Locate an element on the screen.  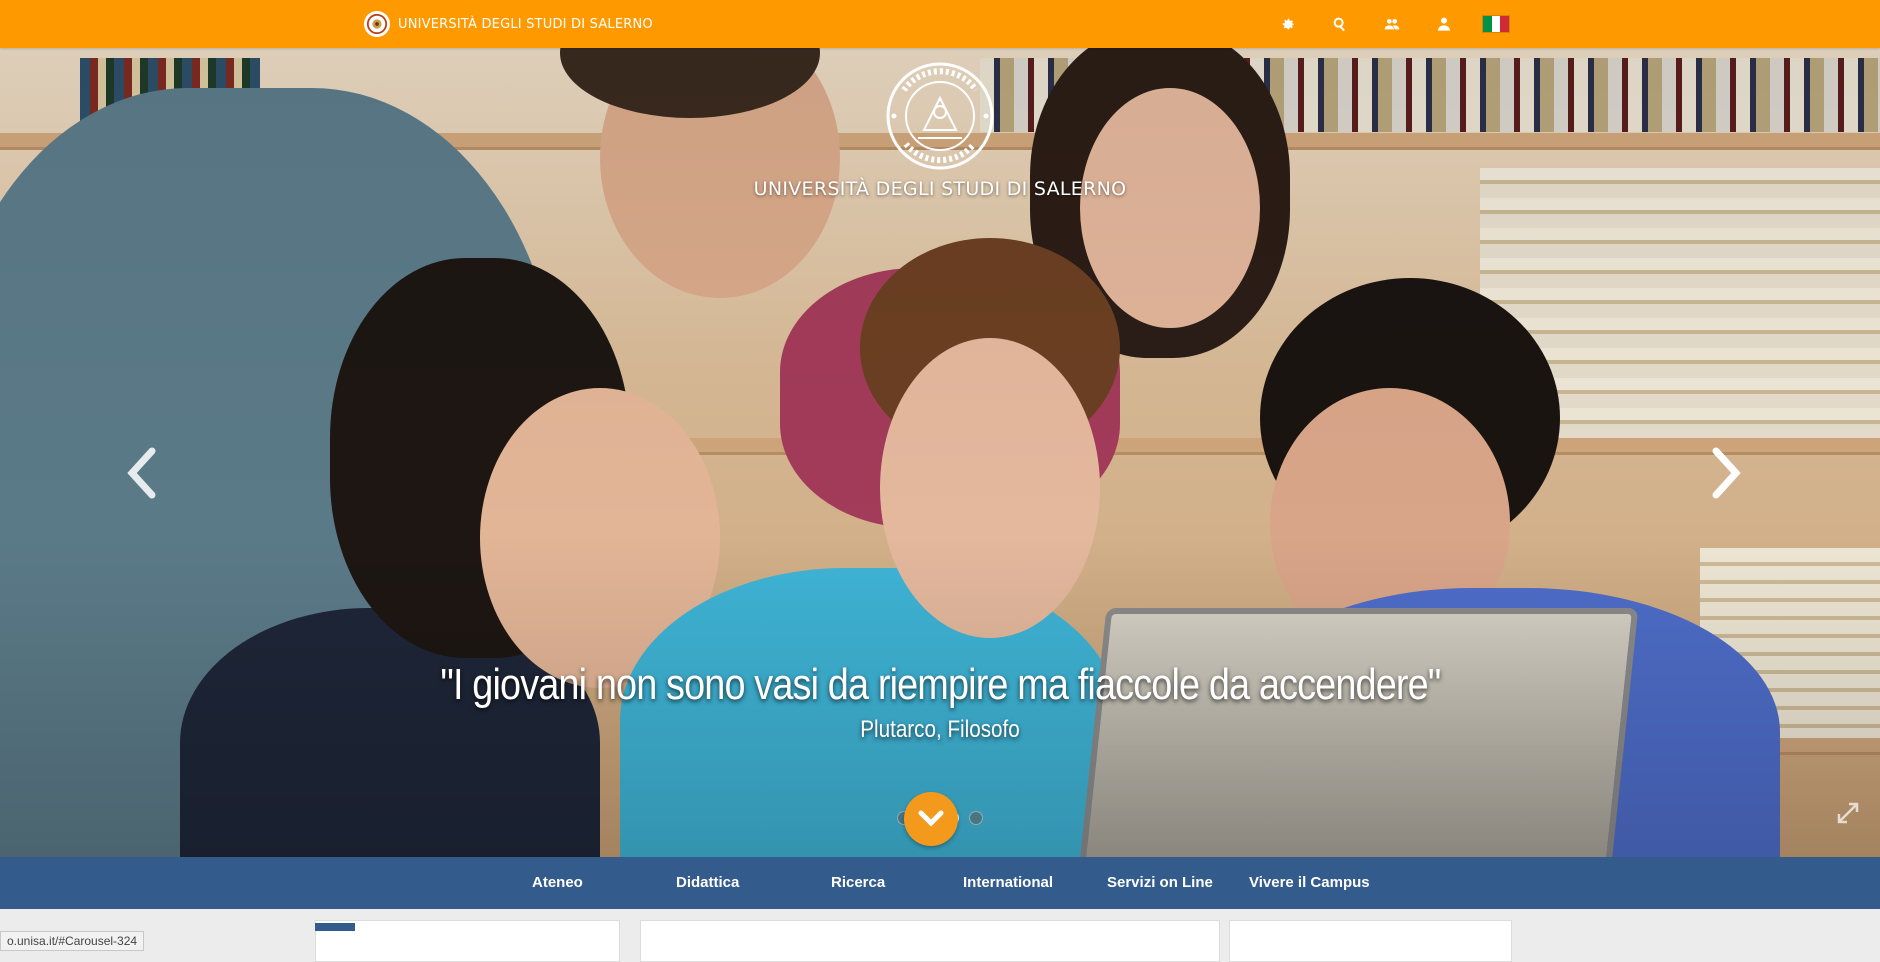
caption-author: Plutarco, Filosofo is located at coordinates (940, 729).